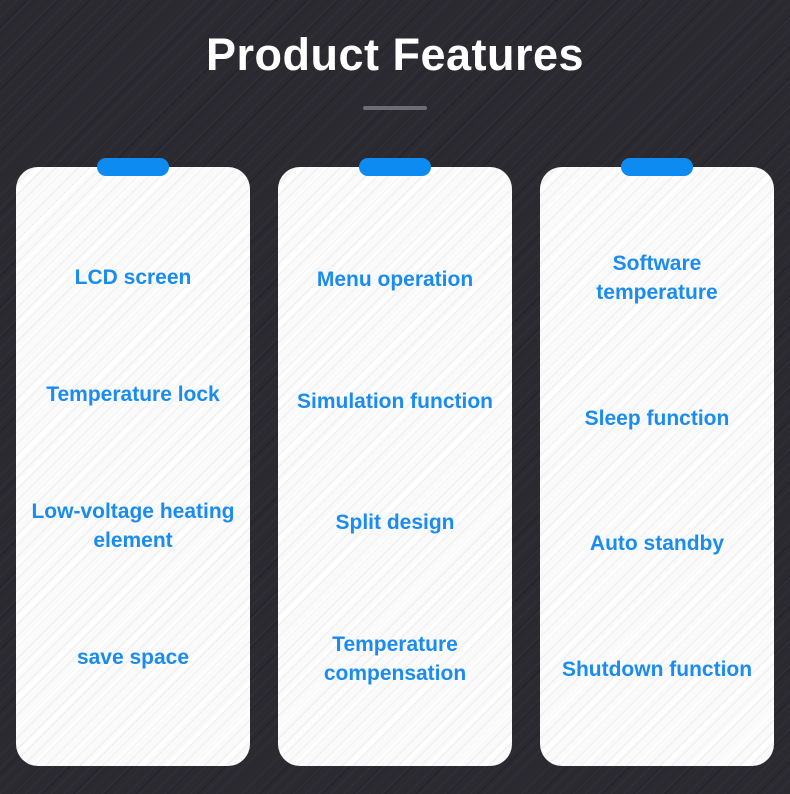 This screenshot has width=790, height=794. Describe the element at coordinates (133, 526) in the screenshot. I see `feature-item: Low-voltage heating element` at that location.